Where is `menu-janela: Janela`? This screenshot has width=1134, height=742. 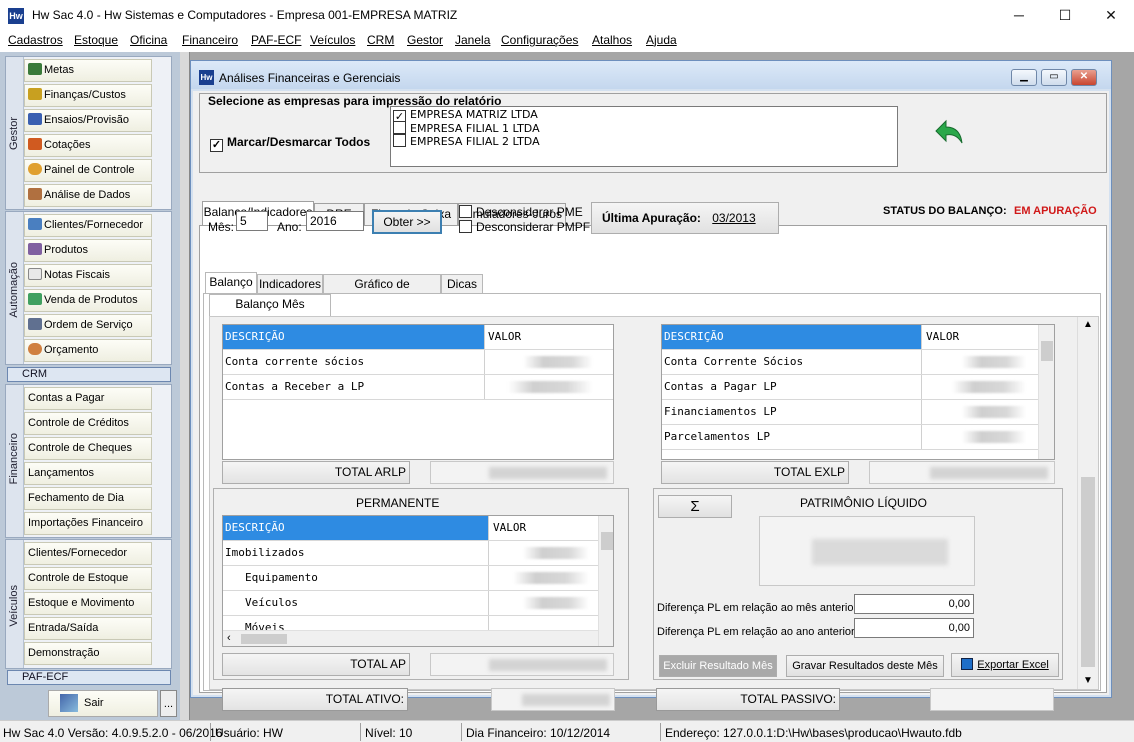 menu-janela: Janela is located at coordinates (472, 40).